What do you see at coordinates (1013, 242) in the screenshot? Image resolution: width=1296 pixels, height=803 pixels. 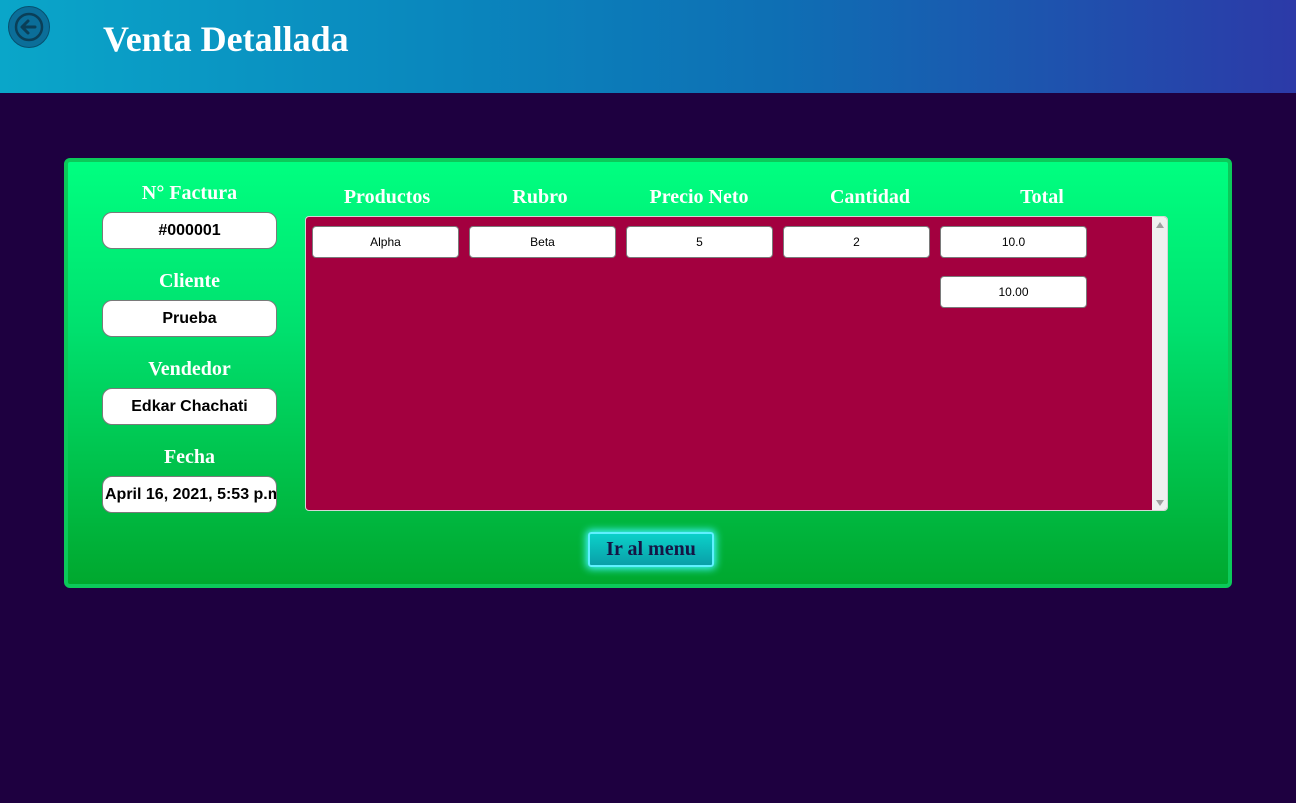 I see `cell-total: 10.0` at bounding box center [1013, 242].